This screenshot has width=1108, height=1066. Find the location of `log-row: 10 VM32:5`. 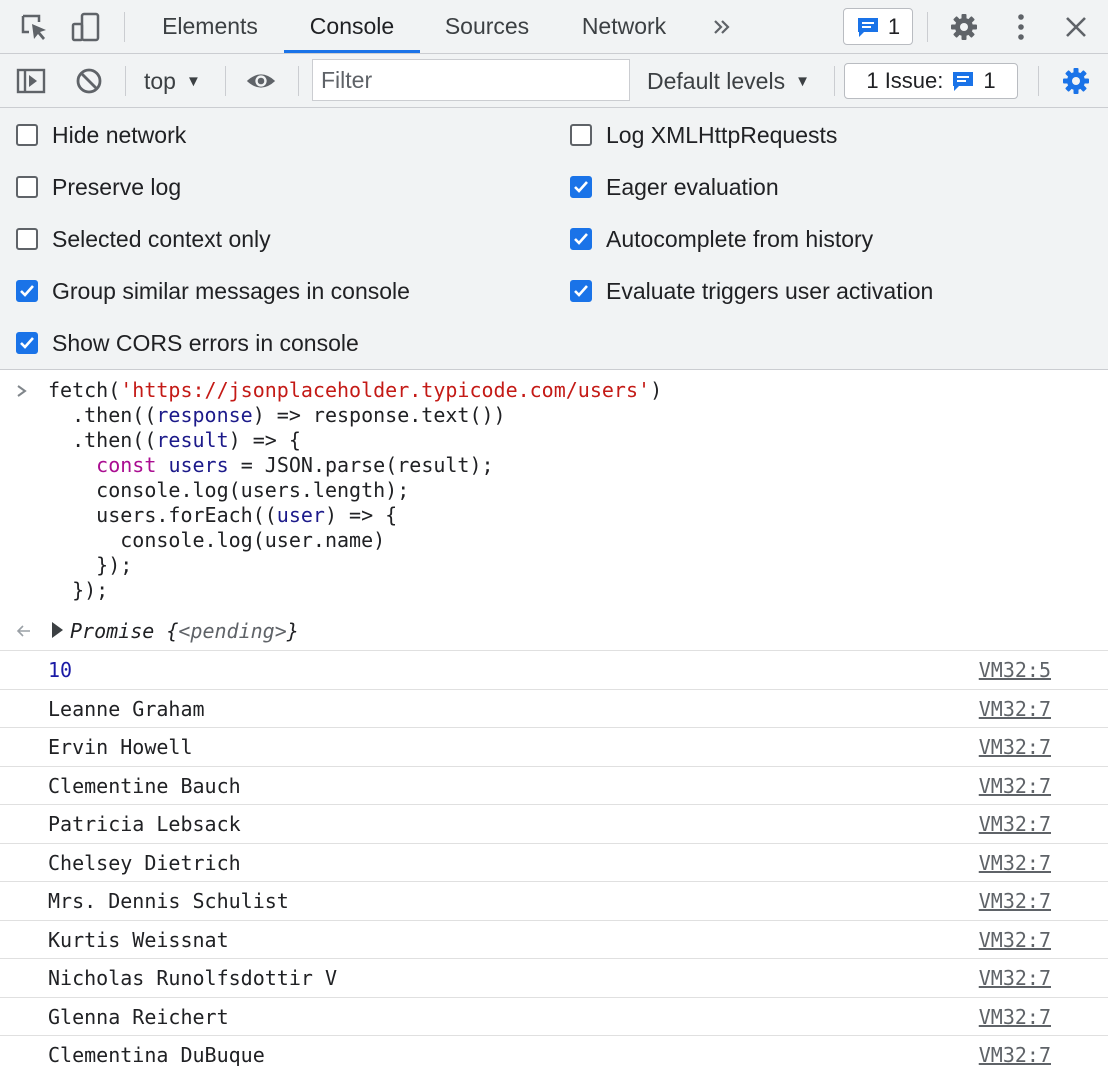

log-row: 10 VM32:5 is located at coordinates (554, 670).